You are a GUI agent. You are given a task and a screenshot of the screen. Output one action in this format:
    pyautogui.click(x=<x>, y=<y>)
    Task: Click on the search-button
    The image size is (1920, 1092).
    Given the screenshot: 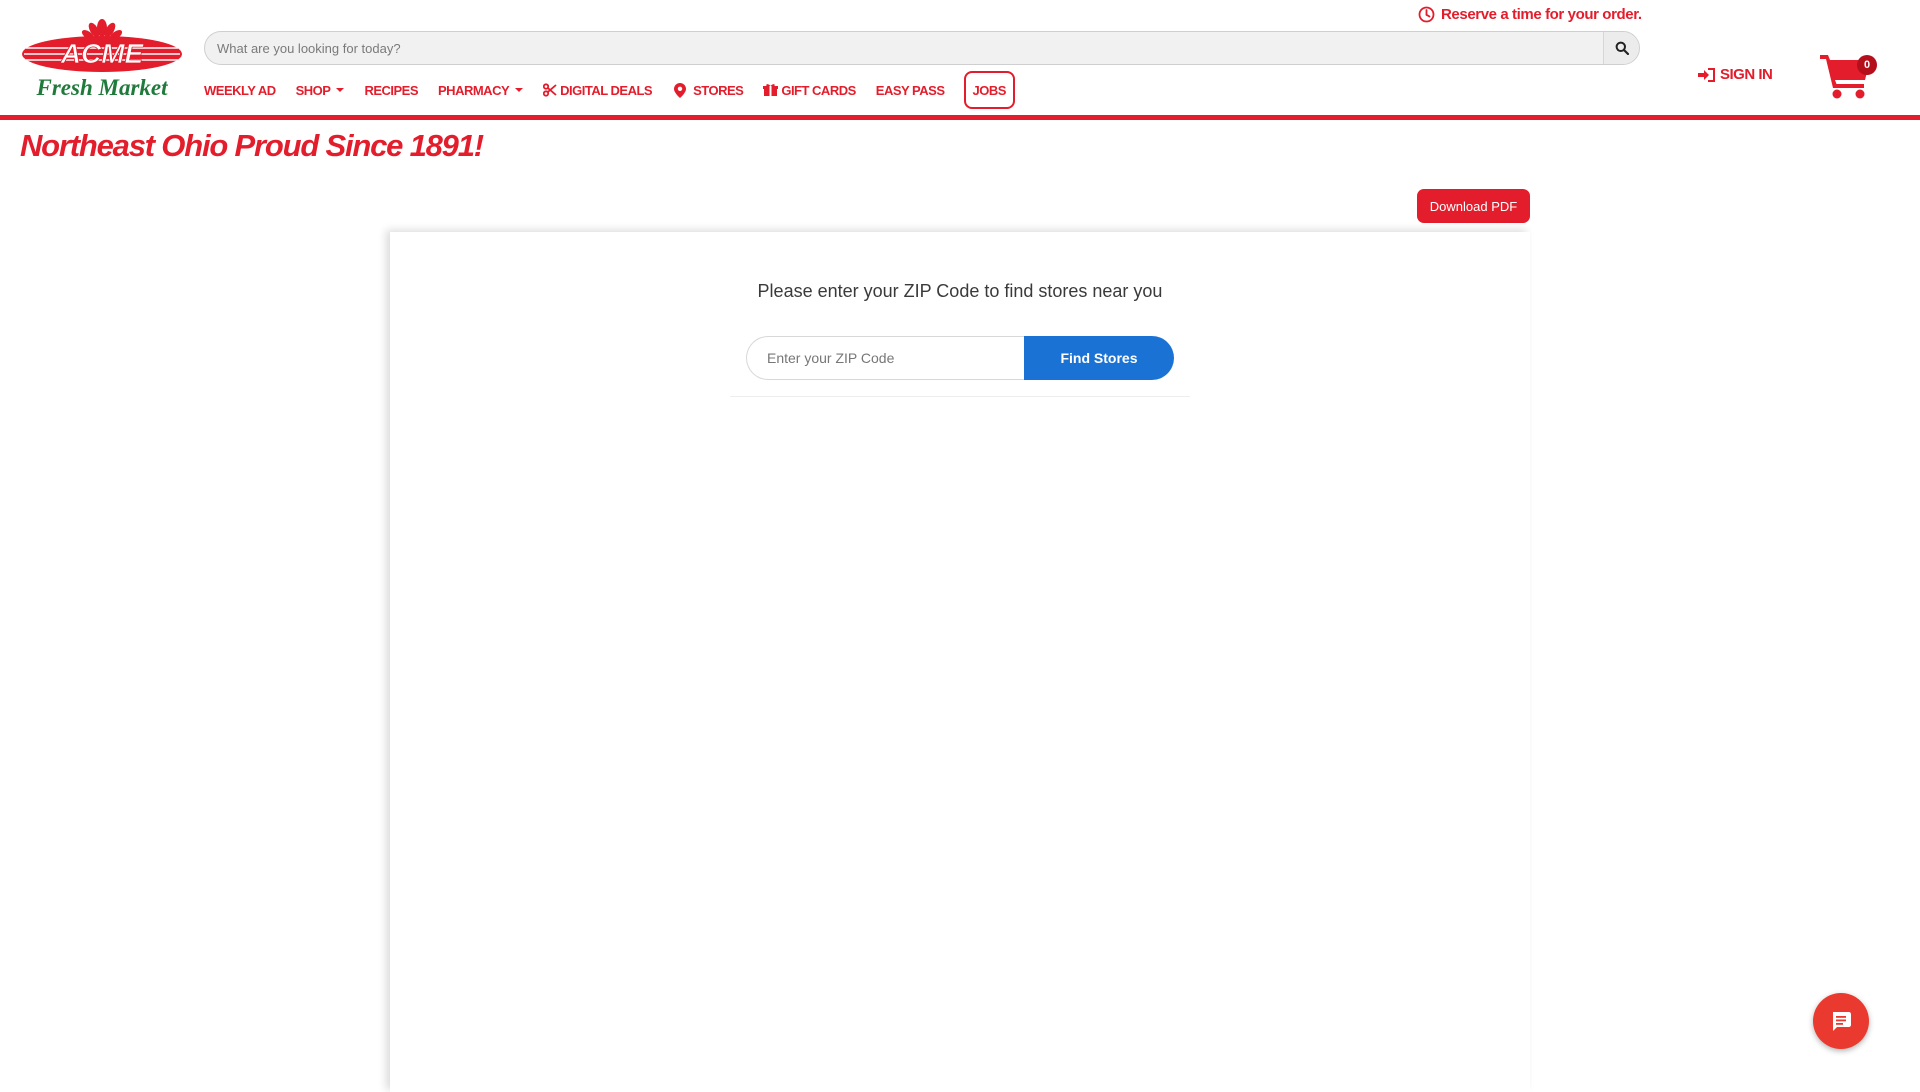 What is the action you would take?
    pyautogui.click(x=1621, y=48)
    